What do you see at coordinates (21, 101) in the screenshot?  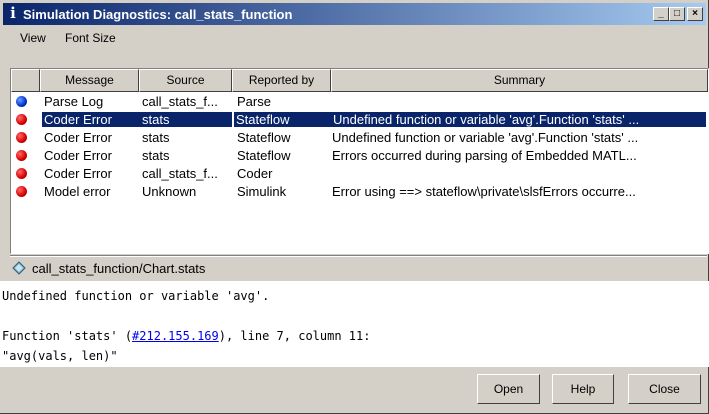 I see `info-status-icon` at bounding box center [21, 101].